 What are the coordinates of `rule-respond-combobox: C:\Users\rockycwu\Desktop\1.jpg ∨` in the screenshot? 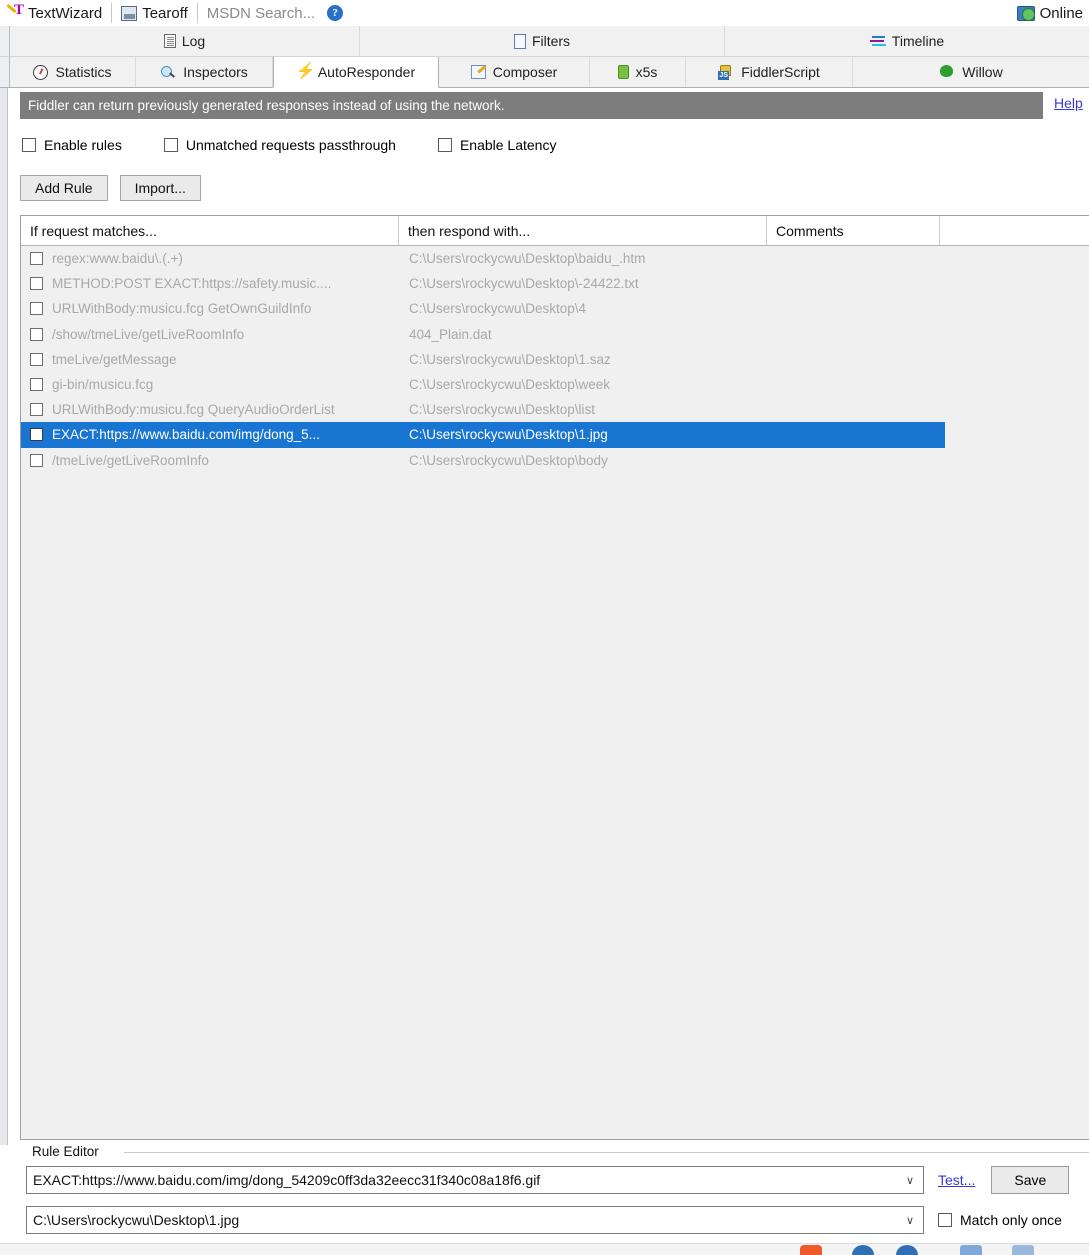 It's located at (475, 1220).